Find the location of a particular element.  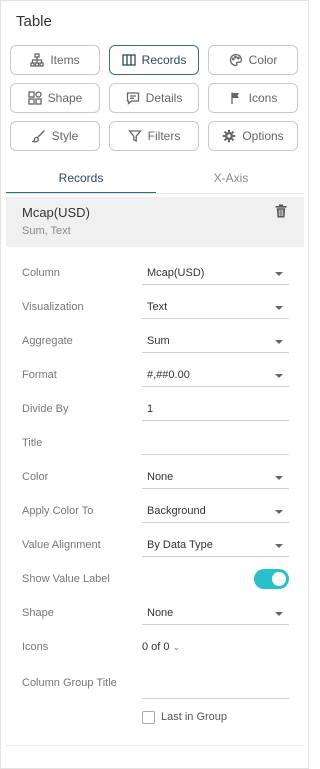

palette-icon is located at coordinates (236, 60).